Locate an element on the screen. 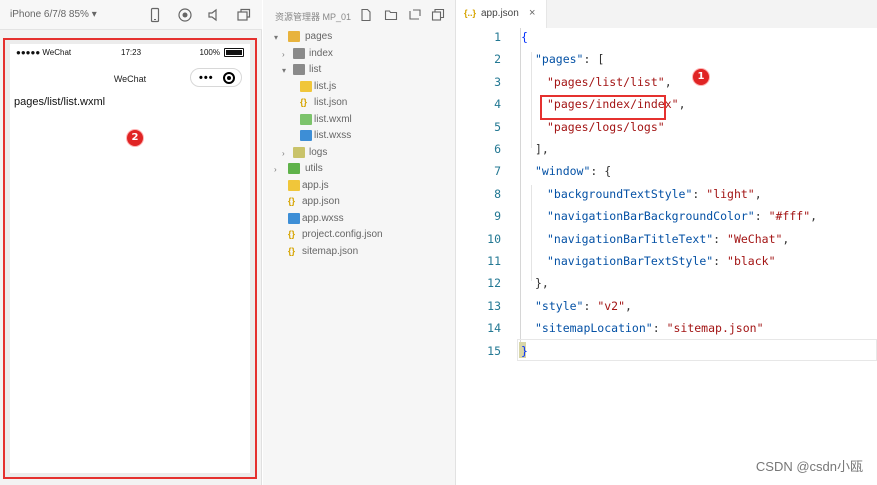  code-line-13: "style": "v2", is located at coordinates (583, 306).